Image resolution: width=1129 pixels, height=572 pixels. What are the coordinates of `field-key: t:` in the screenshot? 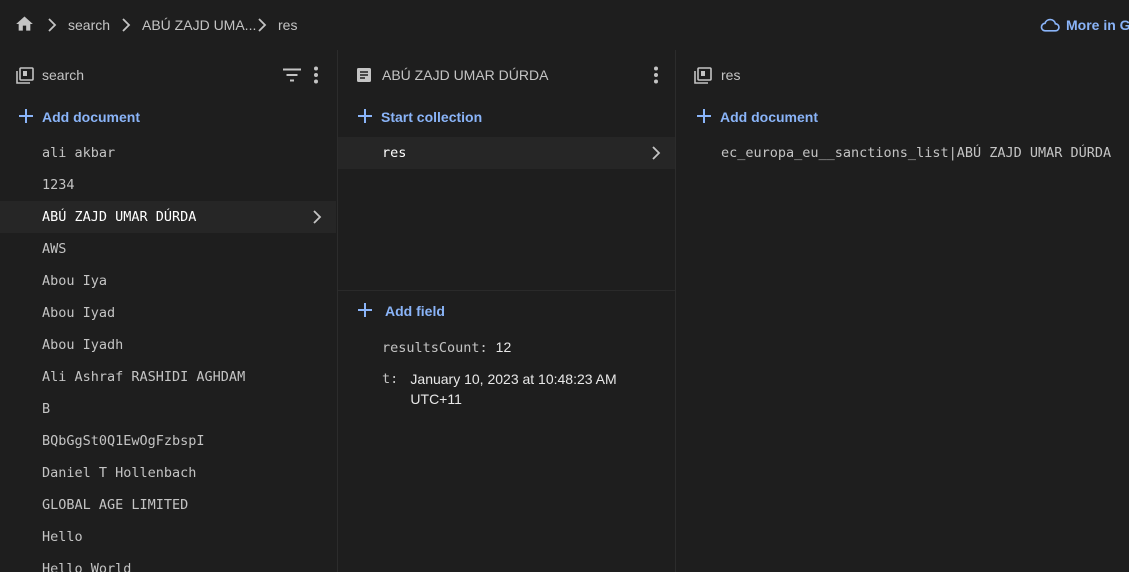 It's located at (390, 379).